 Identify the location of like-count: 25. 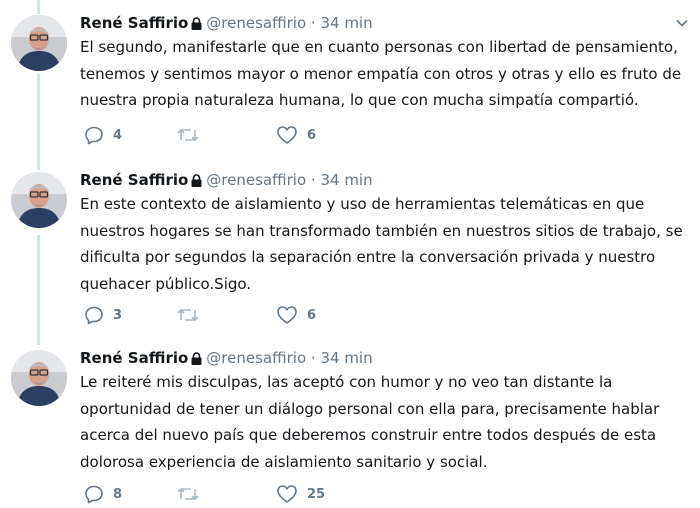
(316, 494).